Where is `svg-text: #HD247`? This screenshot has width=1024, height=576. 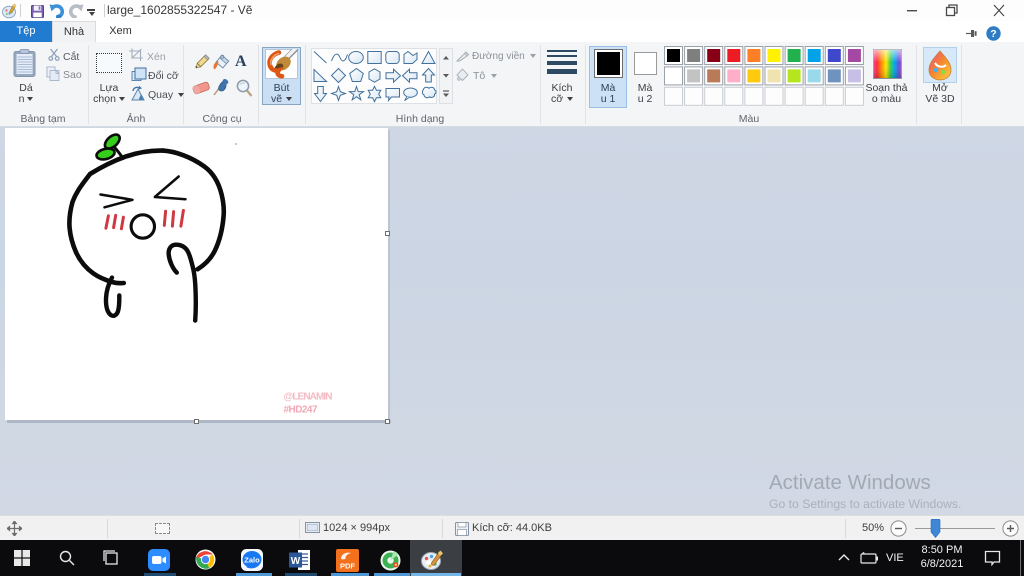 svg-text: #HD247 is located at coordinates (301, 410).